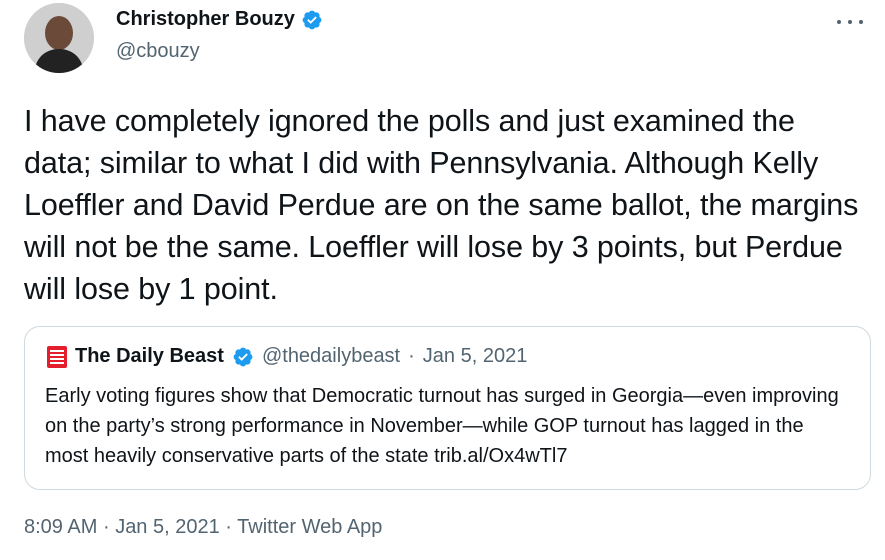 The height and width of the screenshot is (560, 885). I want to click on daily-beast-logo-icon, so click(57, 356).